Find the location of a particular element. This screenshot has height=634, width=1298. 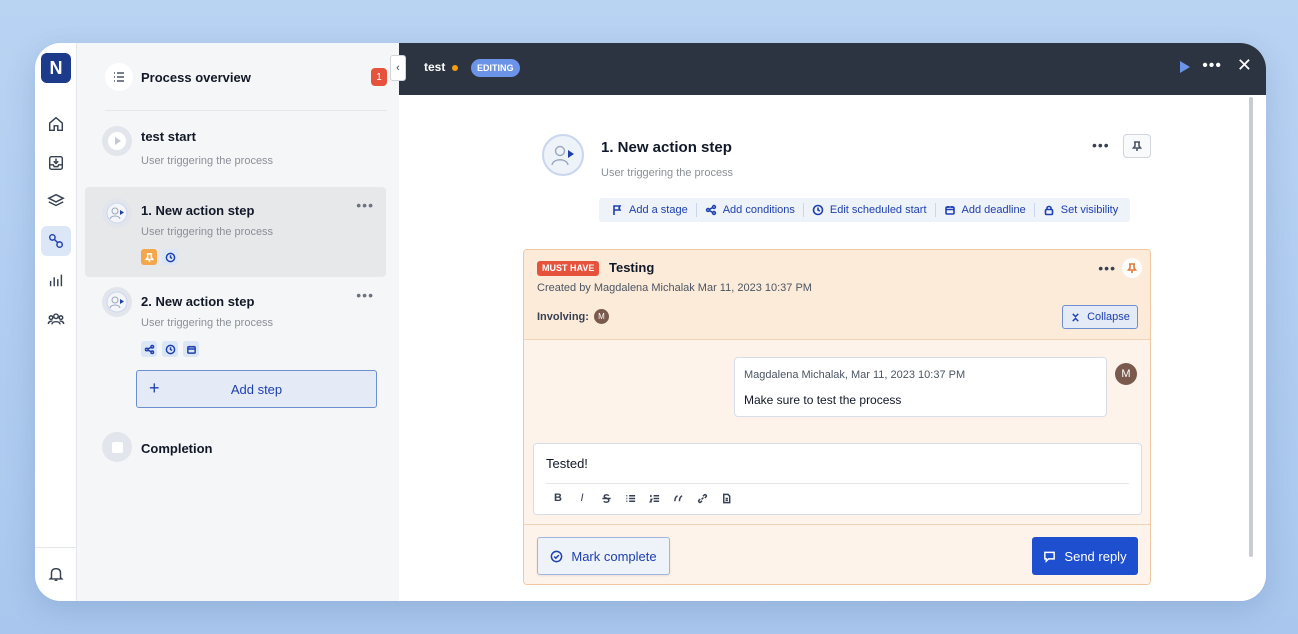

check-circle-icon is located at coordinates (557, 556).